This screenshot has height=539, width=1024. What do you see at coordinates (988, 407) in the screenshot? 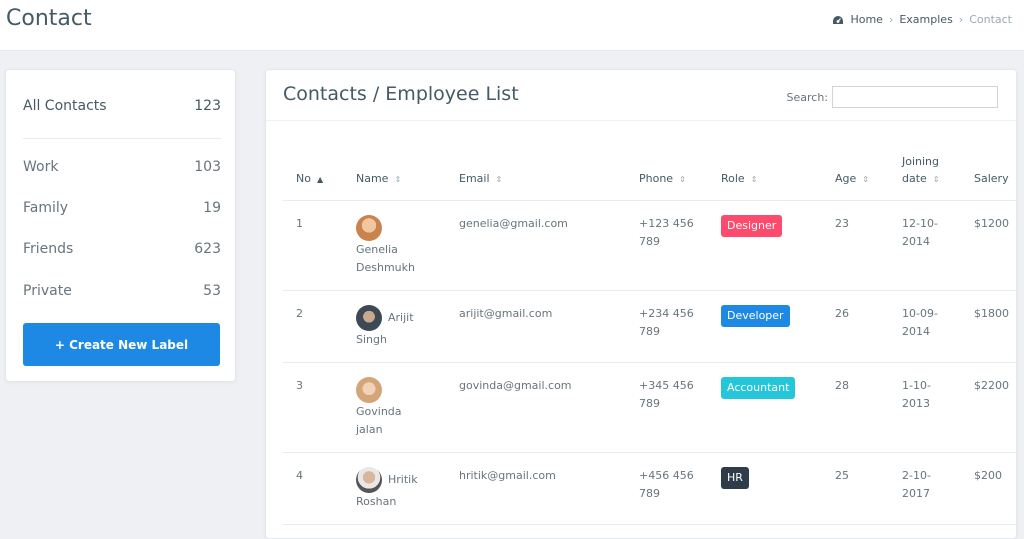
I see `cell-salary: $2200` at bounding box center [988, 407].